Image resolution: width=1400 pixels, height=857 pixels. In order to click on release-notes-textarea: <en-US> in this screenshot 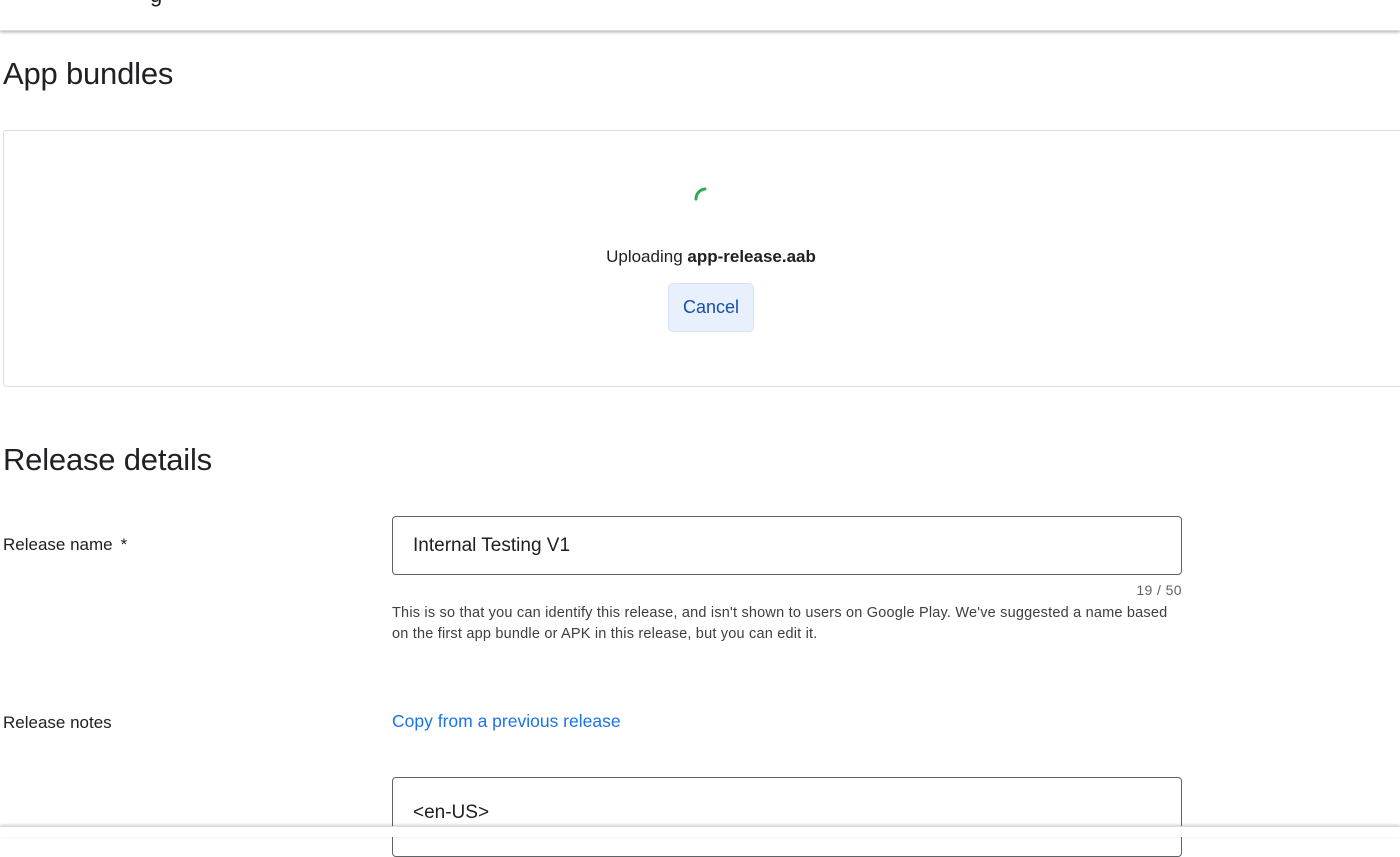, I will do `click(787, 817)`.